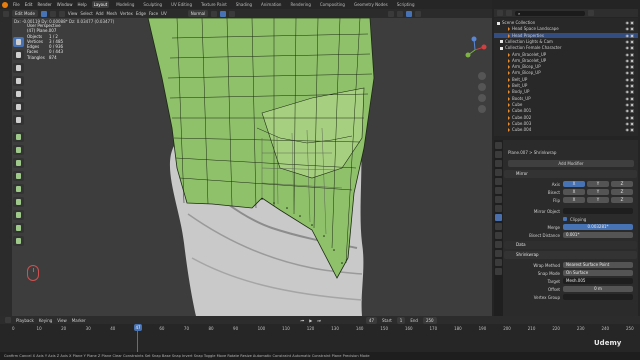  What do you see at coordinates (566, 118) in the screenshot?
I see `outliner-row: Cube.002 ◉ ▣` at bounding box center [566, 118].